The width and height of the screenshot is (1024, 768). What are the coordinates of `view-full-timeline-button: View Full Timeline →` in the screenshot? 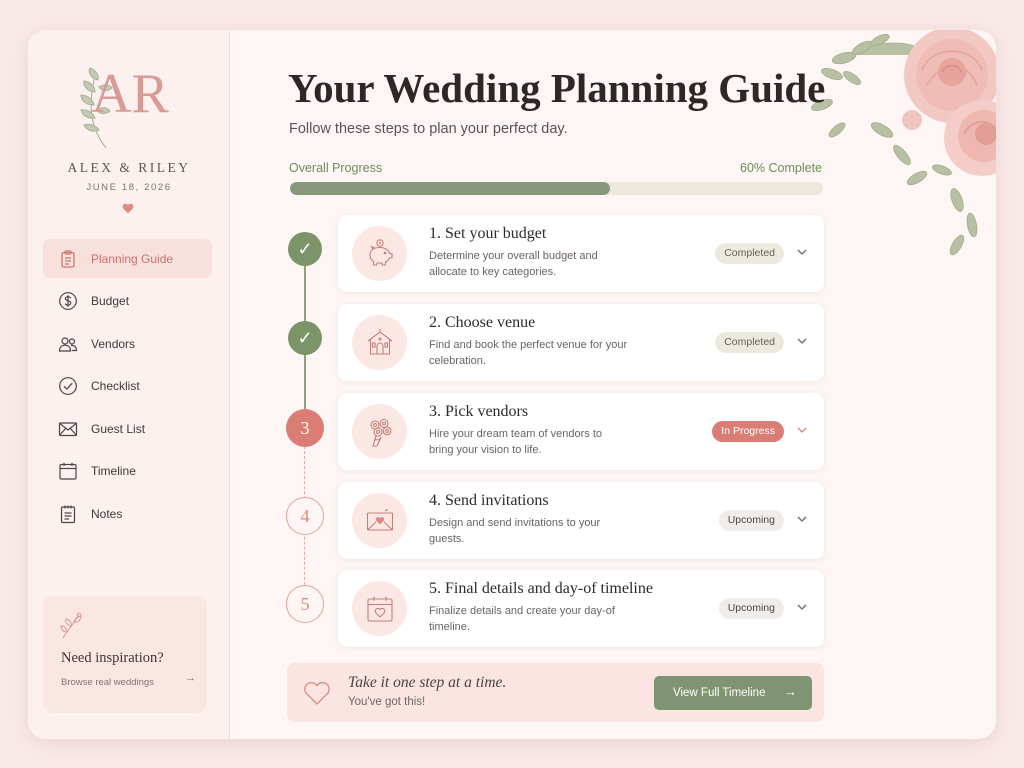 It's located at (733, 693).